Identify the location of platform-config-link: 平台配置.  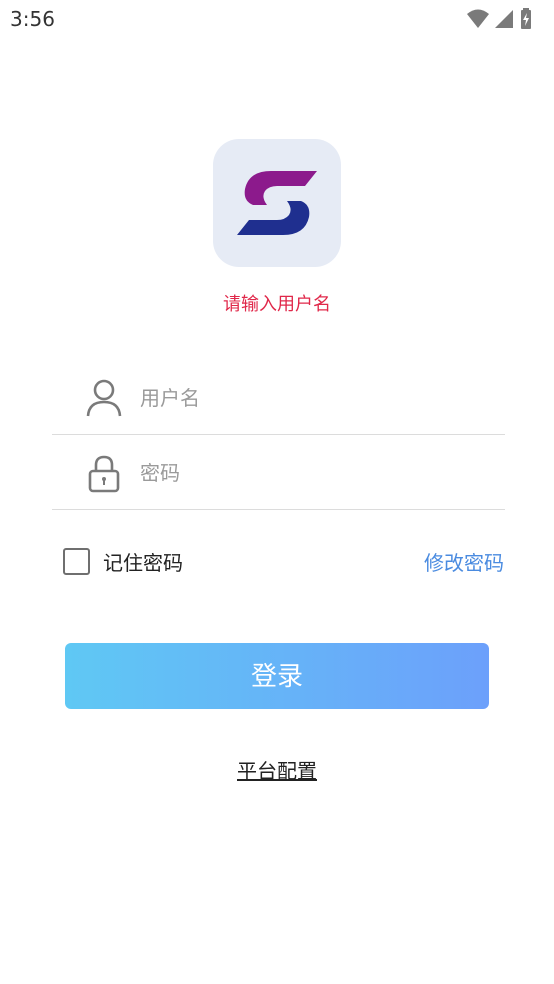
(277, 771).